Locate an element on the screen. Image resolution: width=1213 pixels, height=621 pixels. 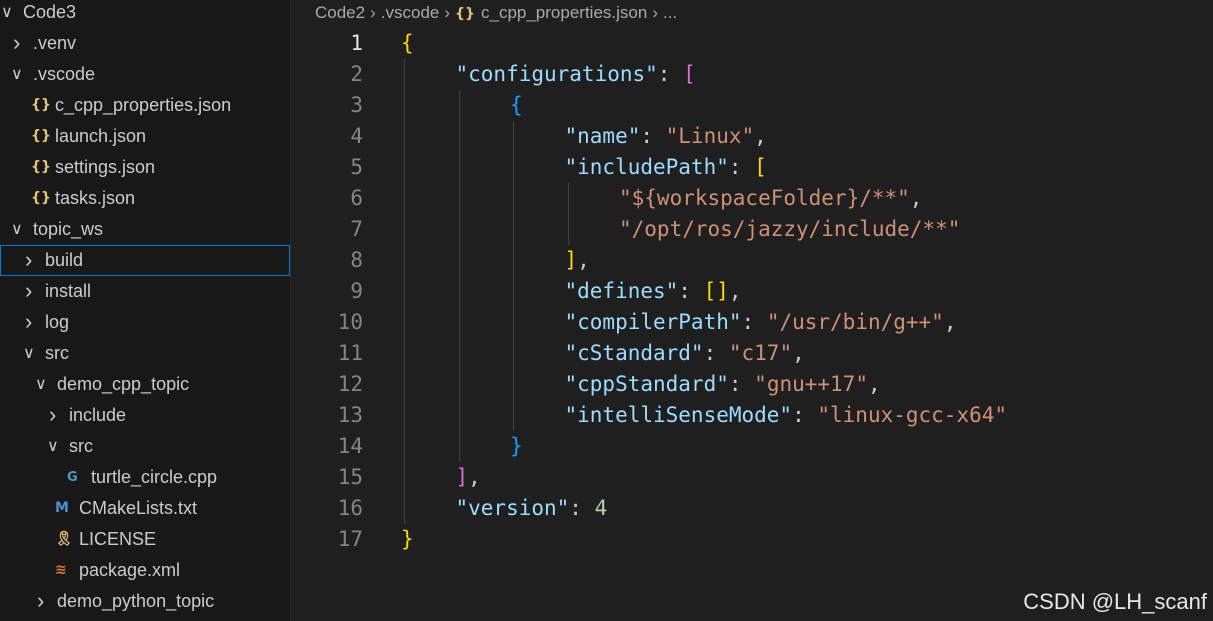
code-line: 17} is located at coordinates (752, 539).